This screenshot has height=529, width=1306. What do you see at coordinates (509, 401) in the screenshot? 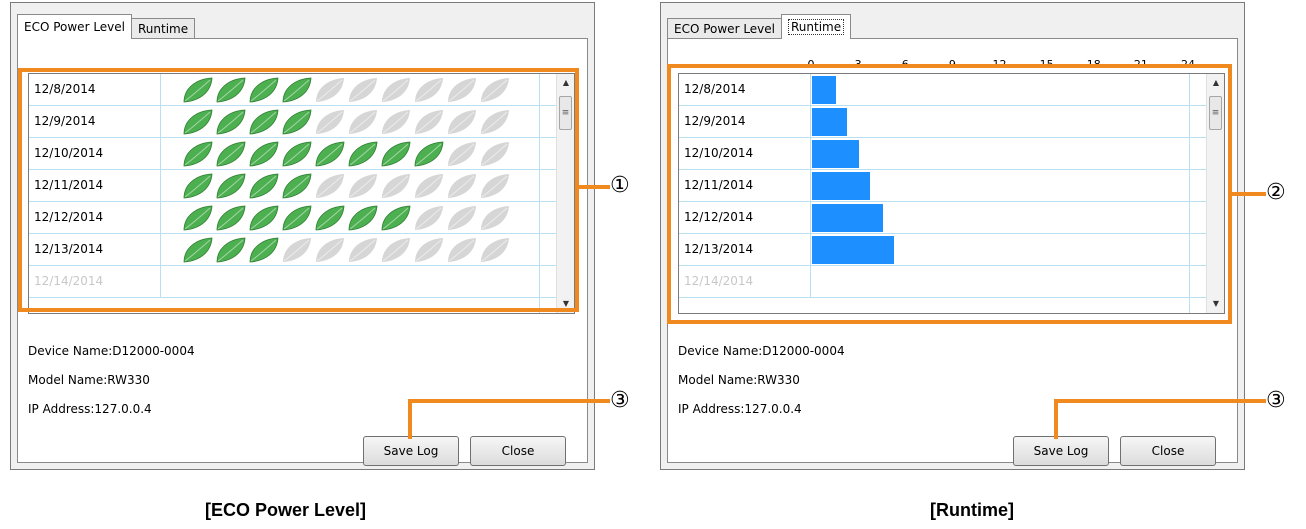
I see `callout-line-3a` at bounding box center [509, 401].